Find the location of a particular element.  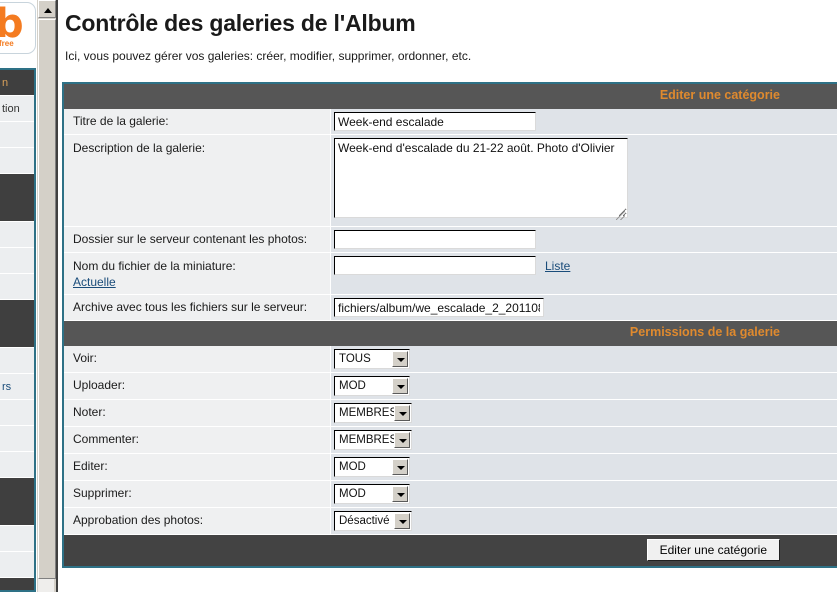

vertical-scrollbar is located at coordinates (47, 296).